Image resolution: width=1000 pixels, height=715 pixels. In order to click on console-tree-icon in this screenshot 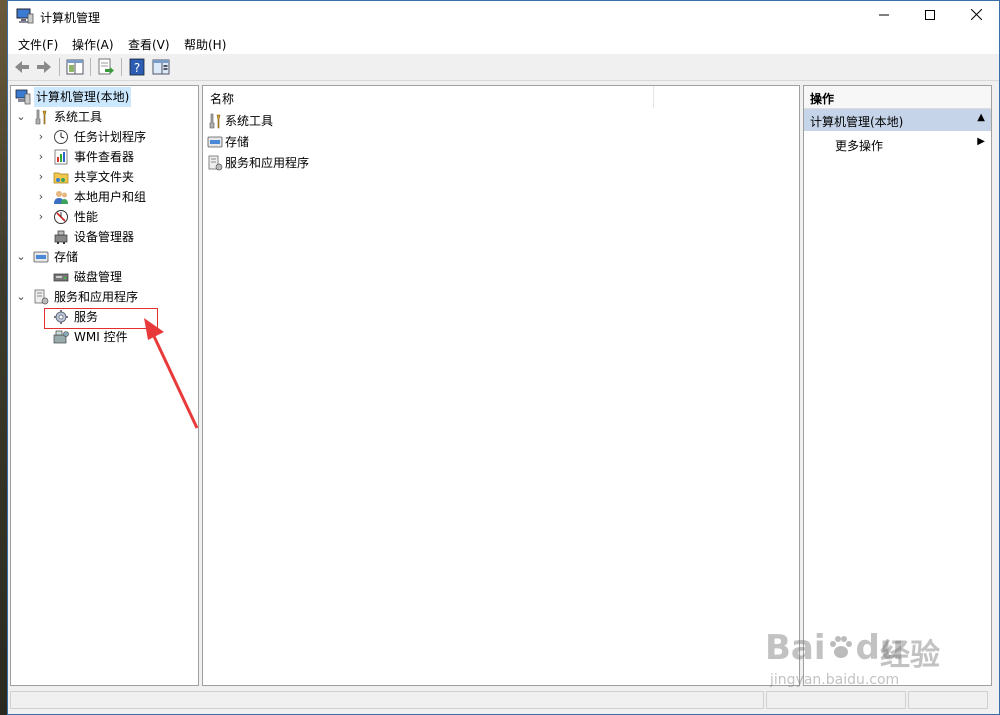, I will do `click(75, 67)`.